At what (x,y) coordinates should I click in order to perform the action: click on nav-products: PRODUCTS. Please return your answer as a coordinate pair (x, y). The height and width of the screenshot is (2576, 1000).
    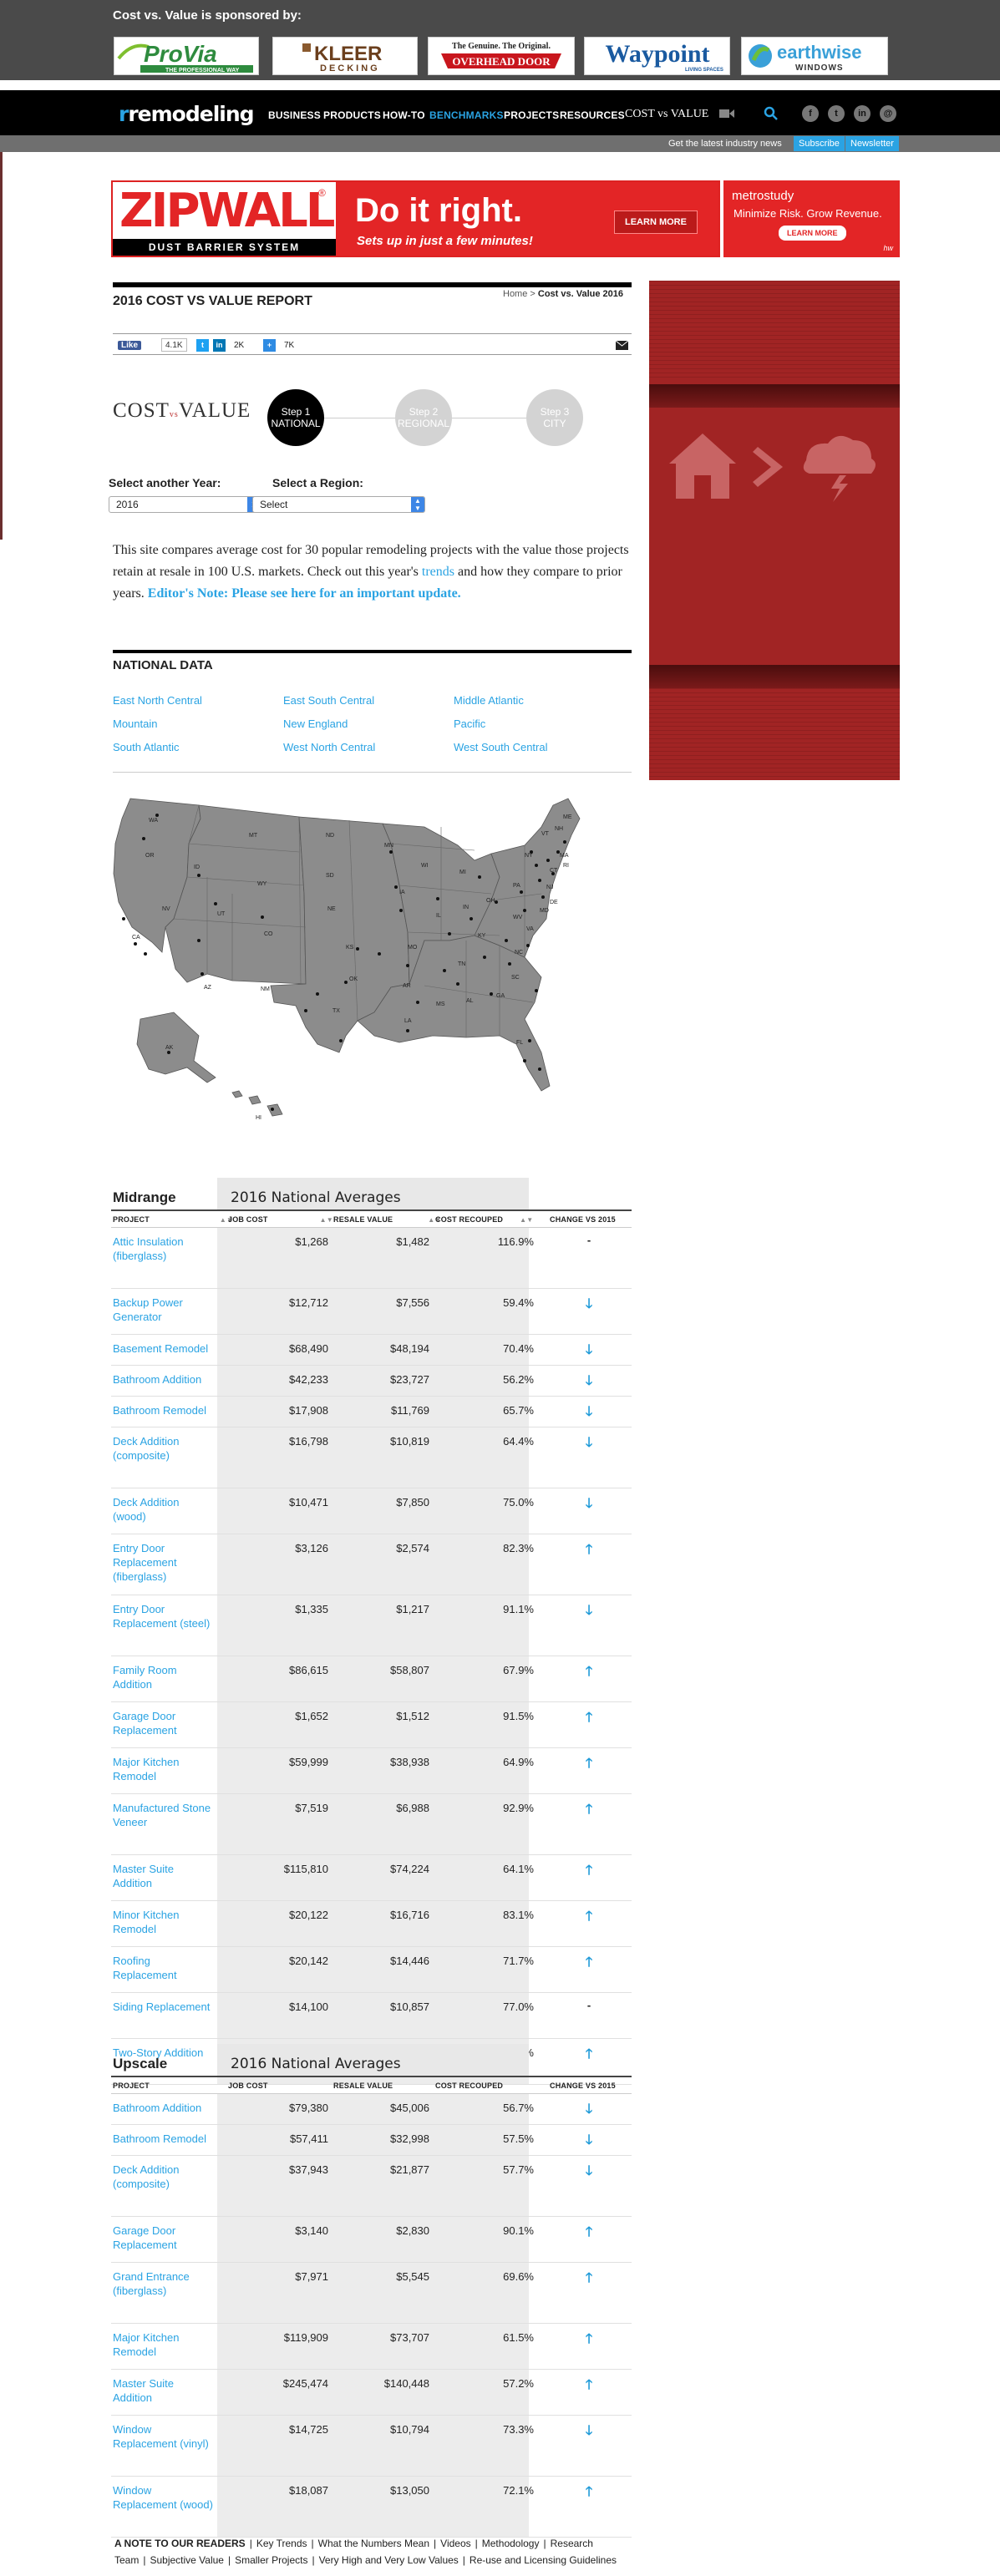
    Looking at the image, I should click on (352, 115).